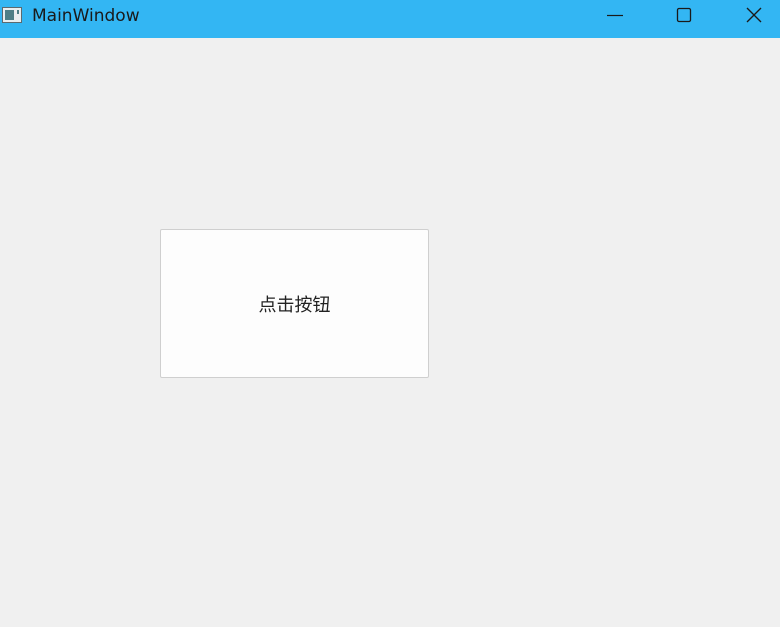 Image resolution: width=780 pixels, height=627 pixels. Describe the element at coordinates (754, 15) in the screenshot. I see `close-icon` at that location.